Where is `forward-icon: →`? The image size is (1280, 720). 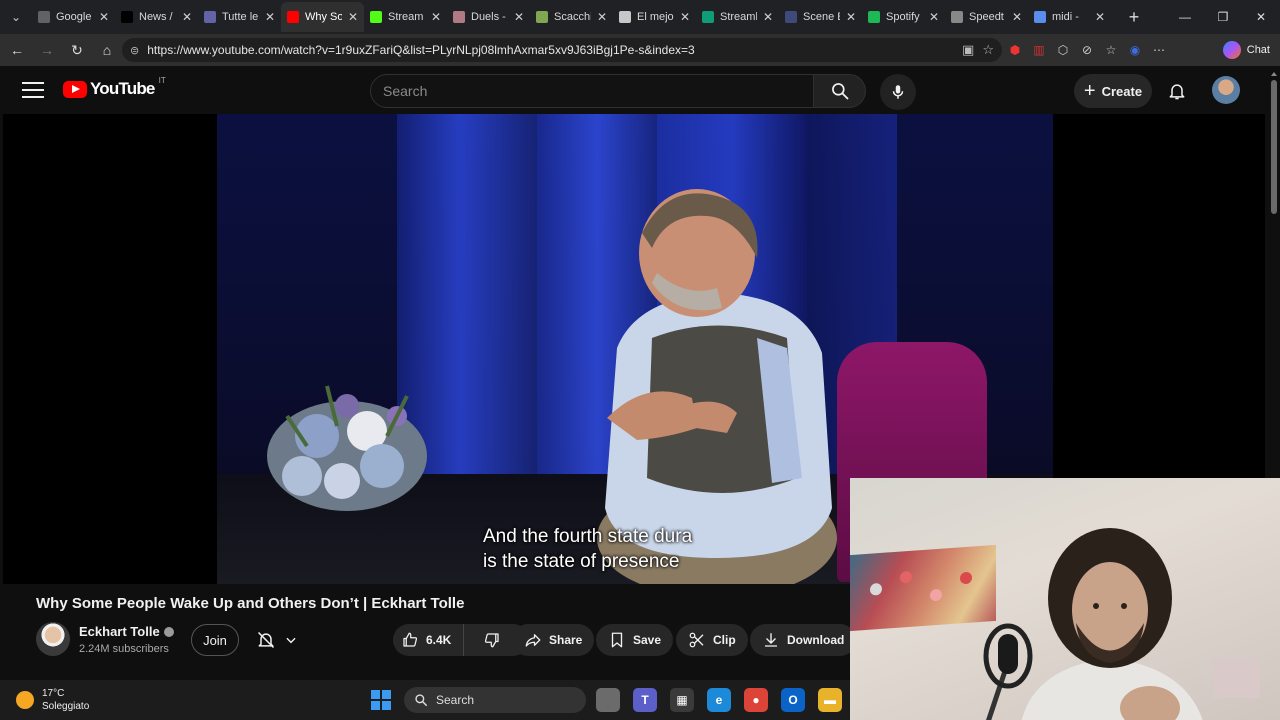
forward-icon: → is located at coordinates (47, 50).